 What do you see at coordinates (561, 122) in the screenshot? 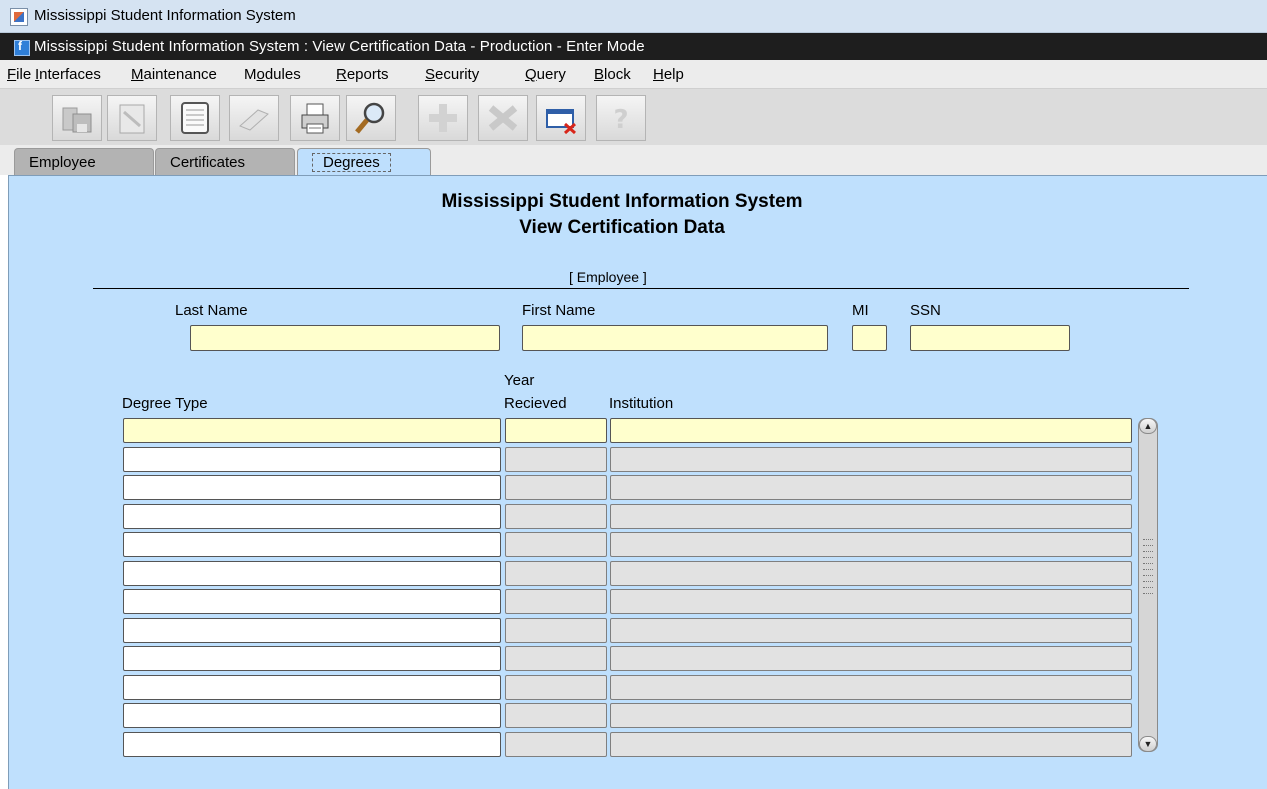
I see `exit-icon` at bounding box center [561, 122].